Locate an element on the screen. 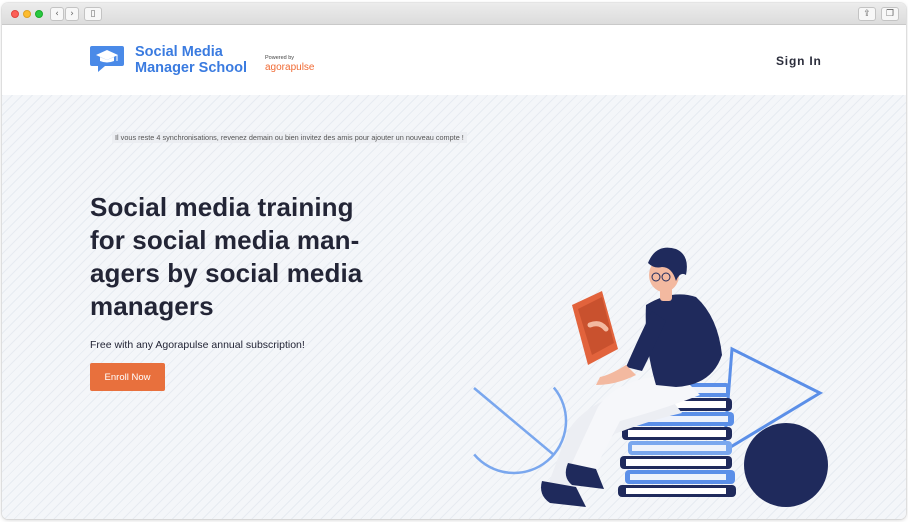 Image resolution: width=908 pixels, height=522 pixels. sidebar-toggle-button: ▯ is located at coordinates (93, 14).